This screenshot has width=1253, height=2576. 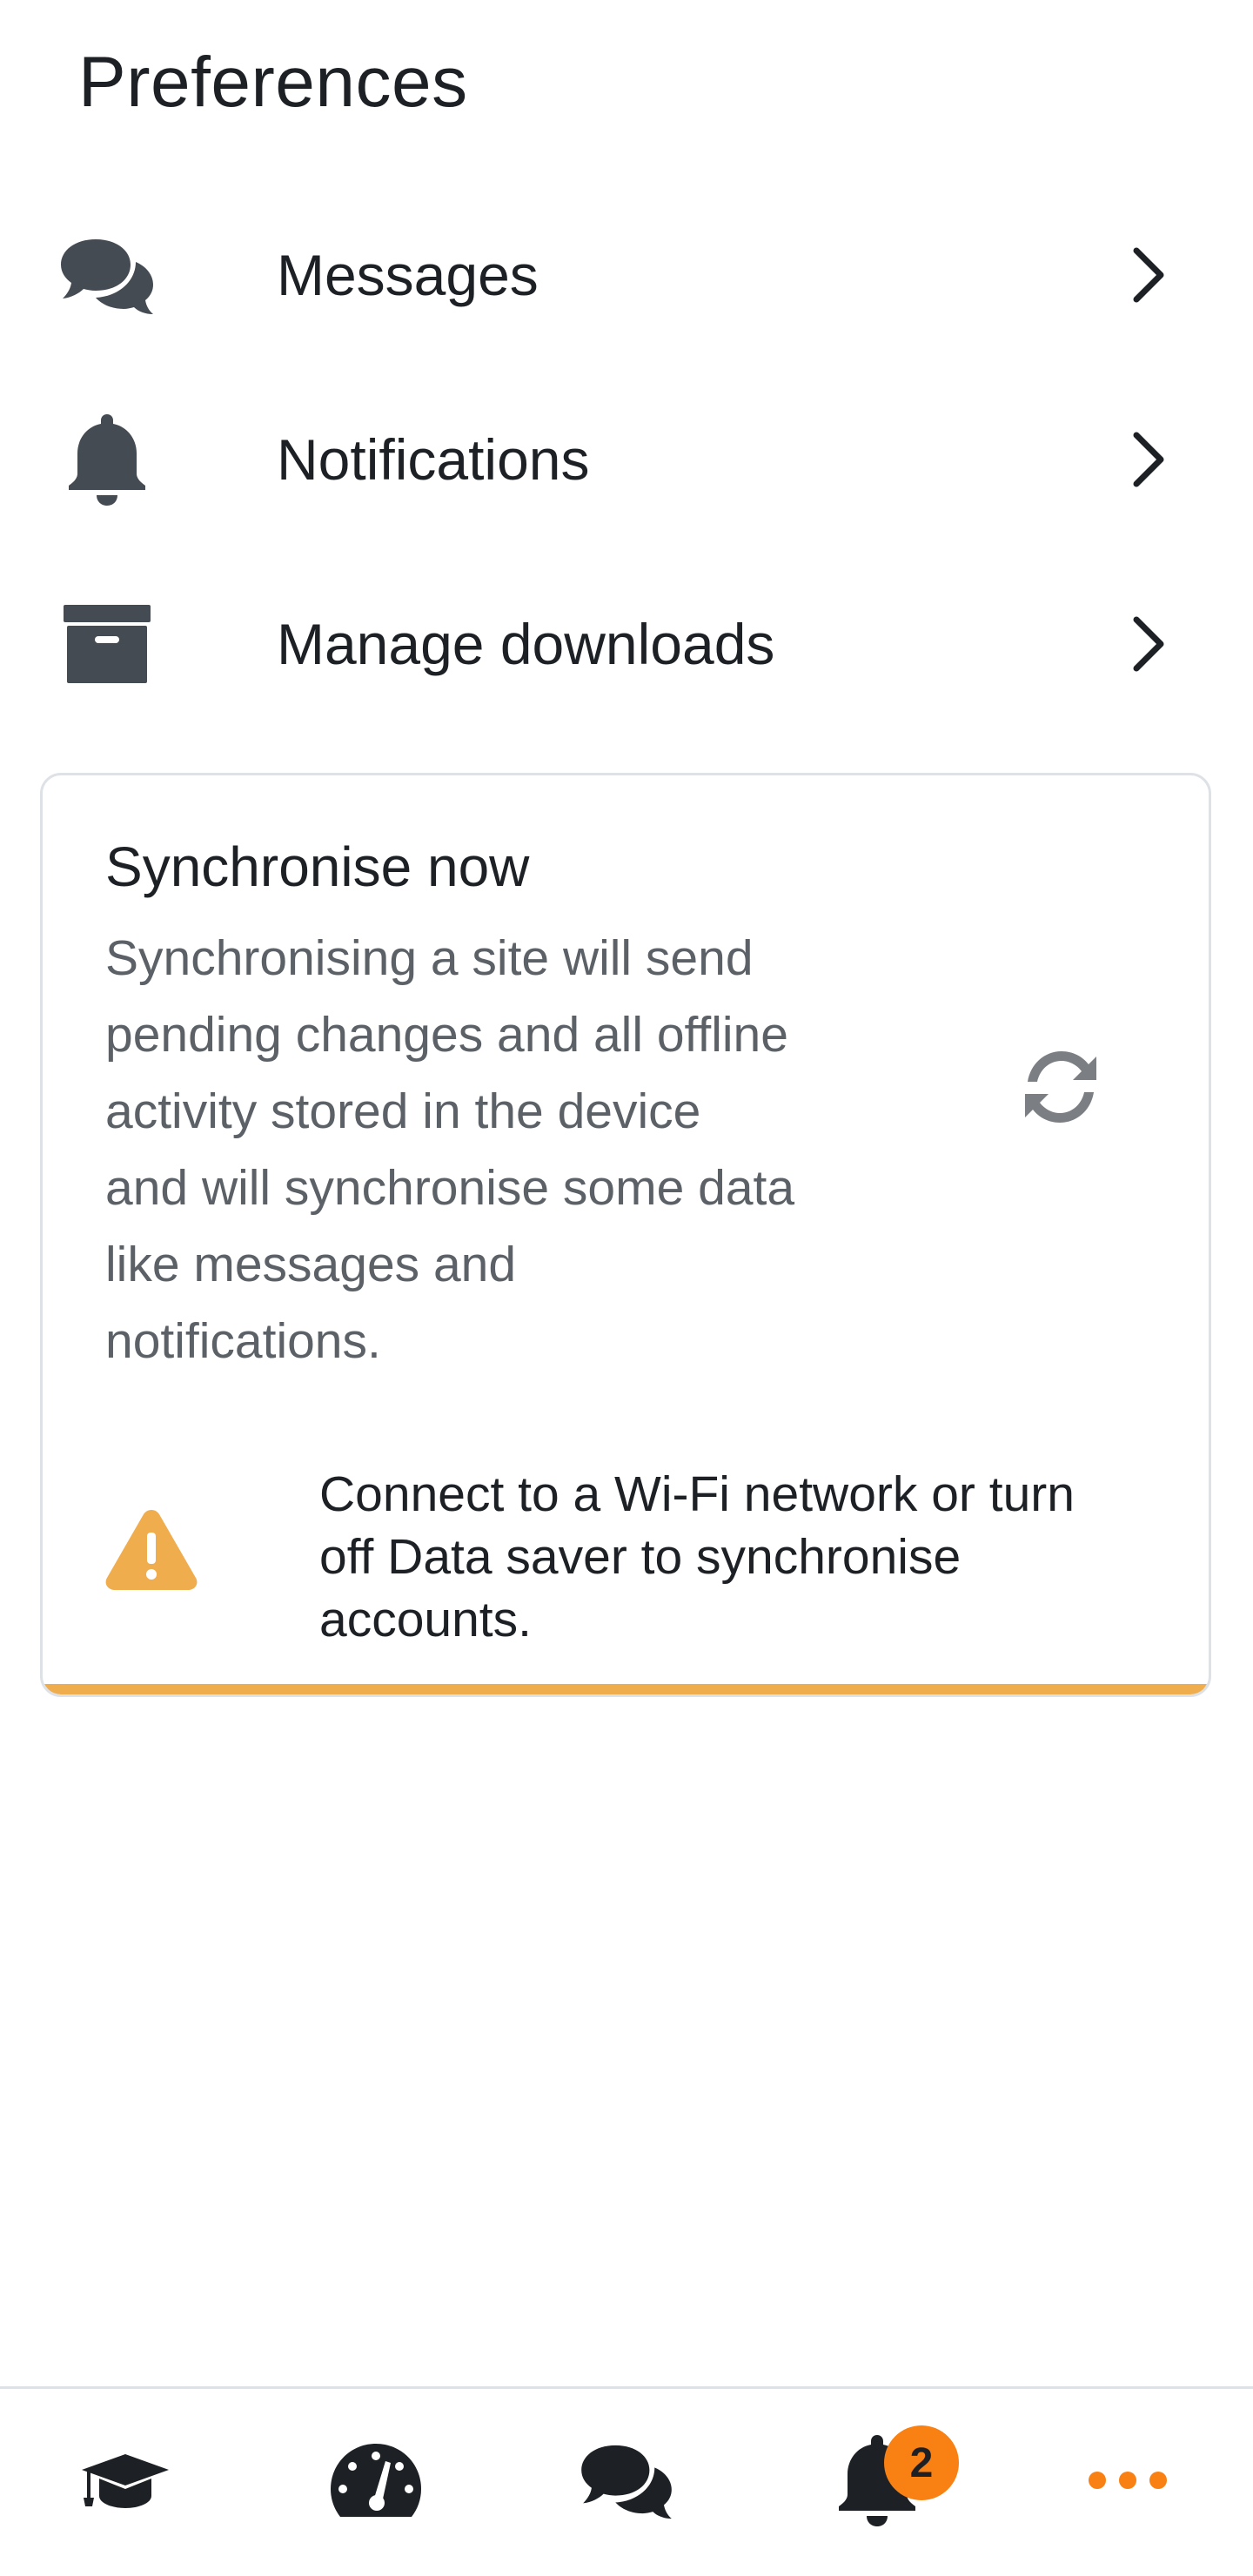 I want to click on bottom-tab-bar: 2, so click(x=626, y=2481).